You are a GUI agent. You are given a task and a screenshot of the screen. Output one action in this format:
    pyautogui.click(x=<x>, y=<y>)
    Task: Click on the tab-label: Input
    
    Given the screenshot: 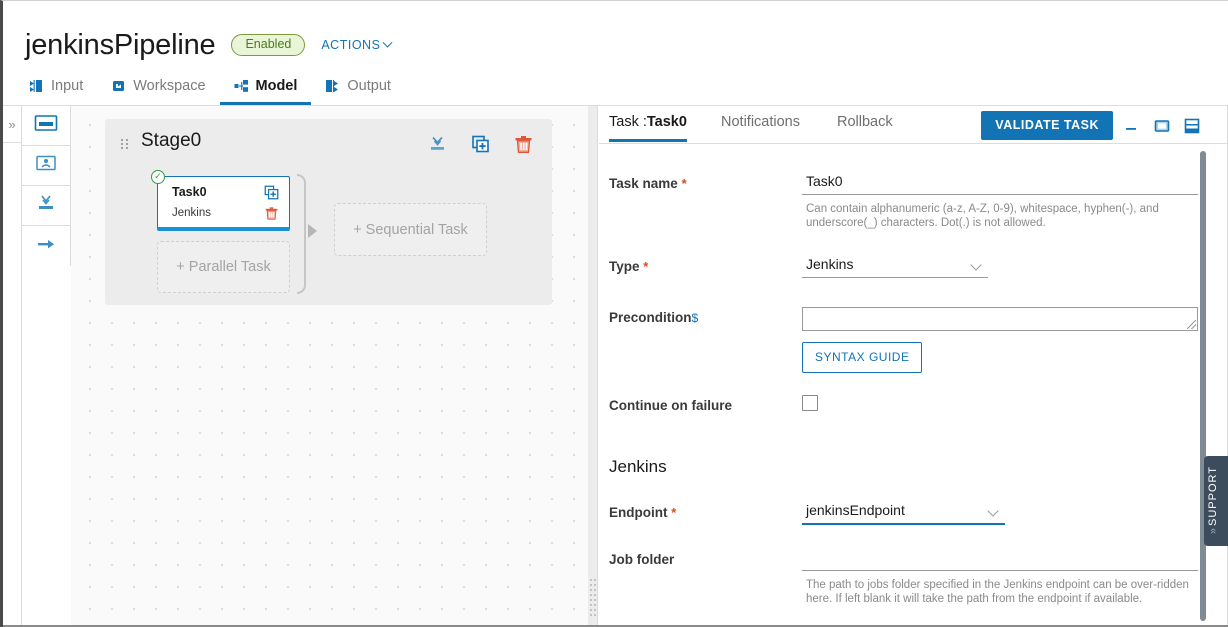 What is the action you would take?
    pyautogui.click(x=67, y=86)
    